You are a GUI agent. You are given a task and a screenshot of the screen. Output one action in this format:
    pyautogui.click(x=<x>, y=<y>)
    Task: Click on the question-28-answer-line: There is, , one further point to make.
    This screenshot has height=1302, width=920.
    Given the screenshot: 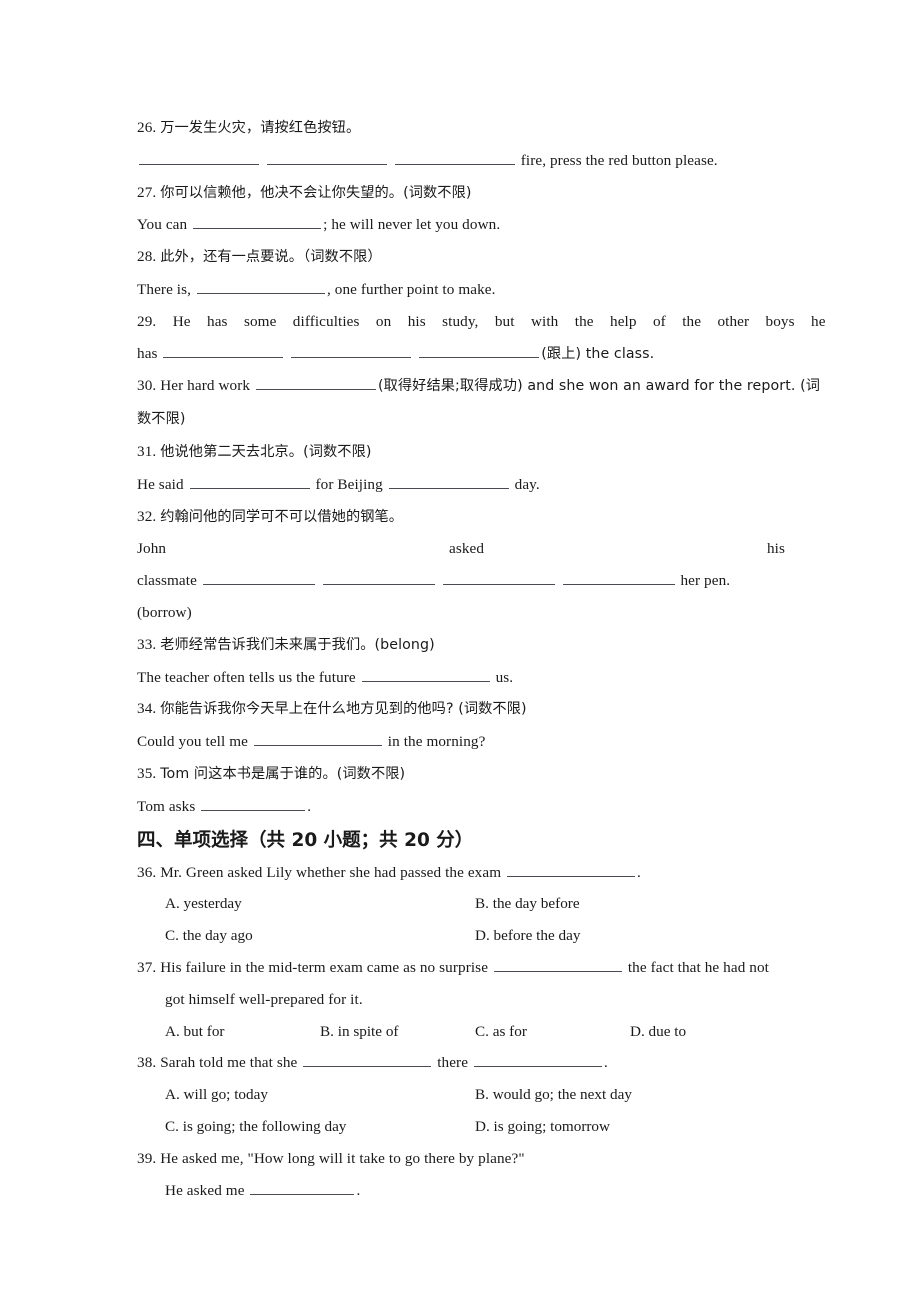 What is the action you would take?
    pyautogui.click(x=461, y=290)
    